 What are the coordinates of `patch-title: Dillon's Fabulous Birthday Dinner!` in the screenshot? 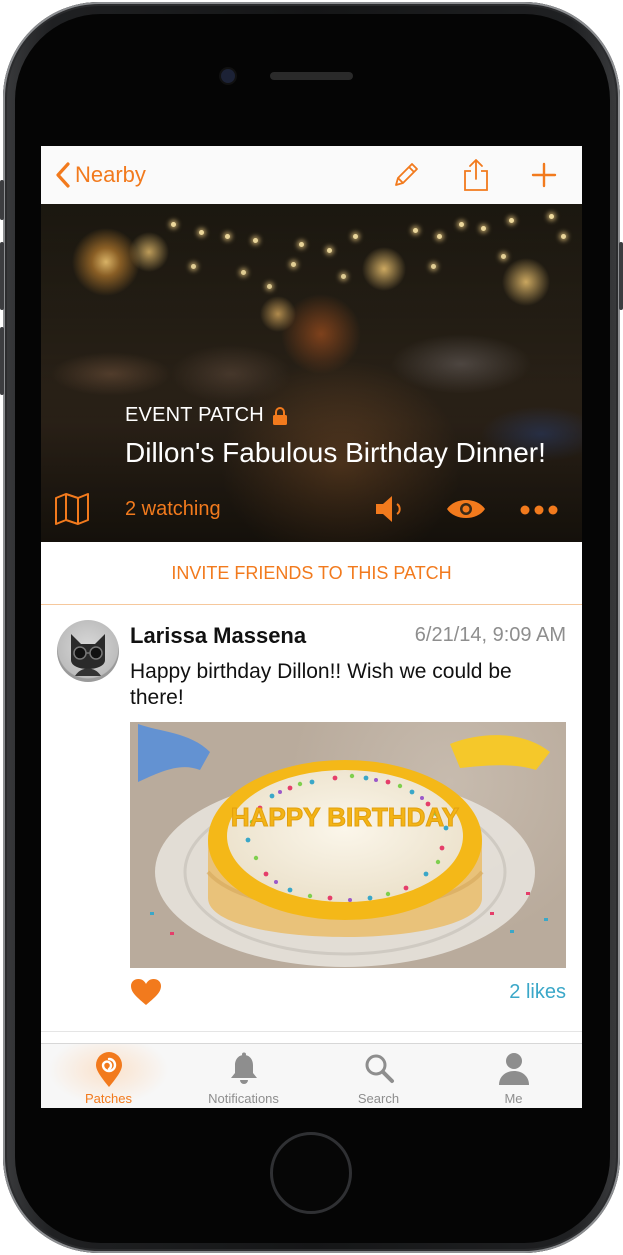 It's located at (335, 452).